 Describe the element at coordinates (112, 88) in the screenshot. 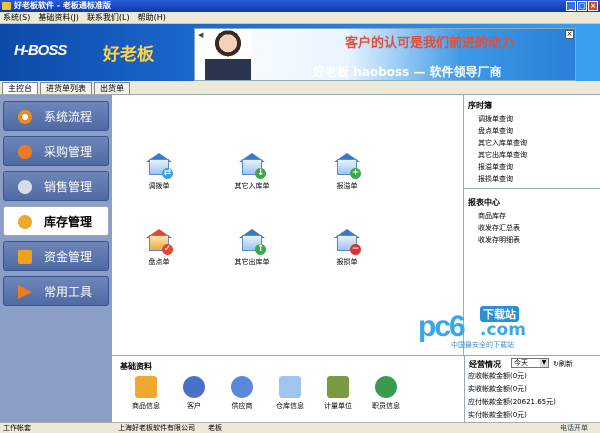

I see `tab-shipment: 出货单` at that location.